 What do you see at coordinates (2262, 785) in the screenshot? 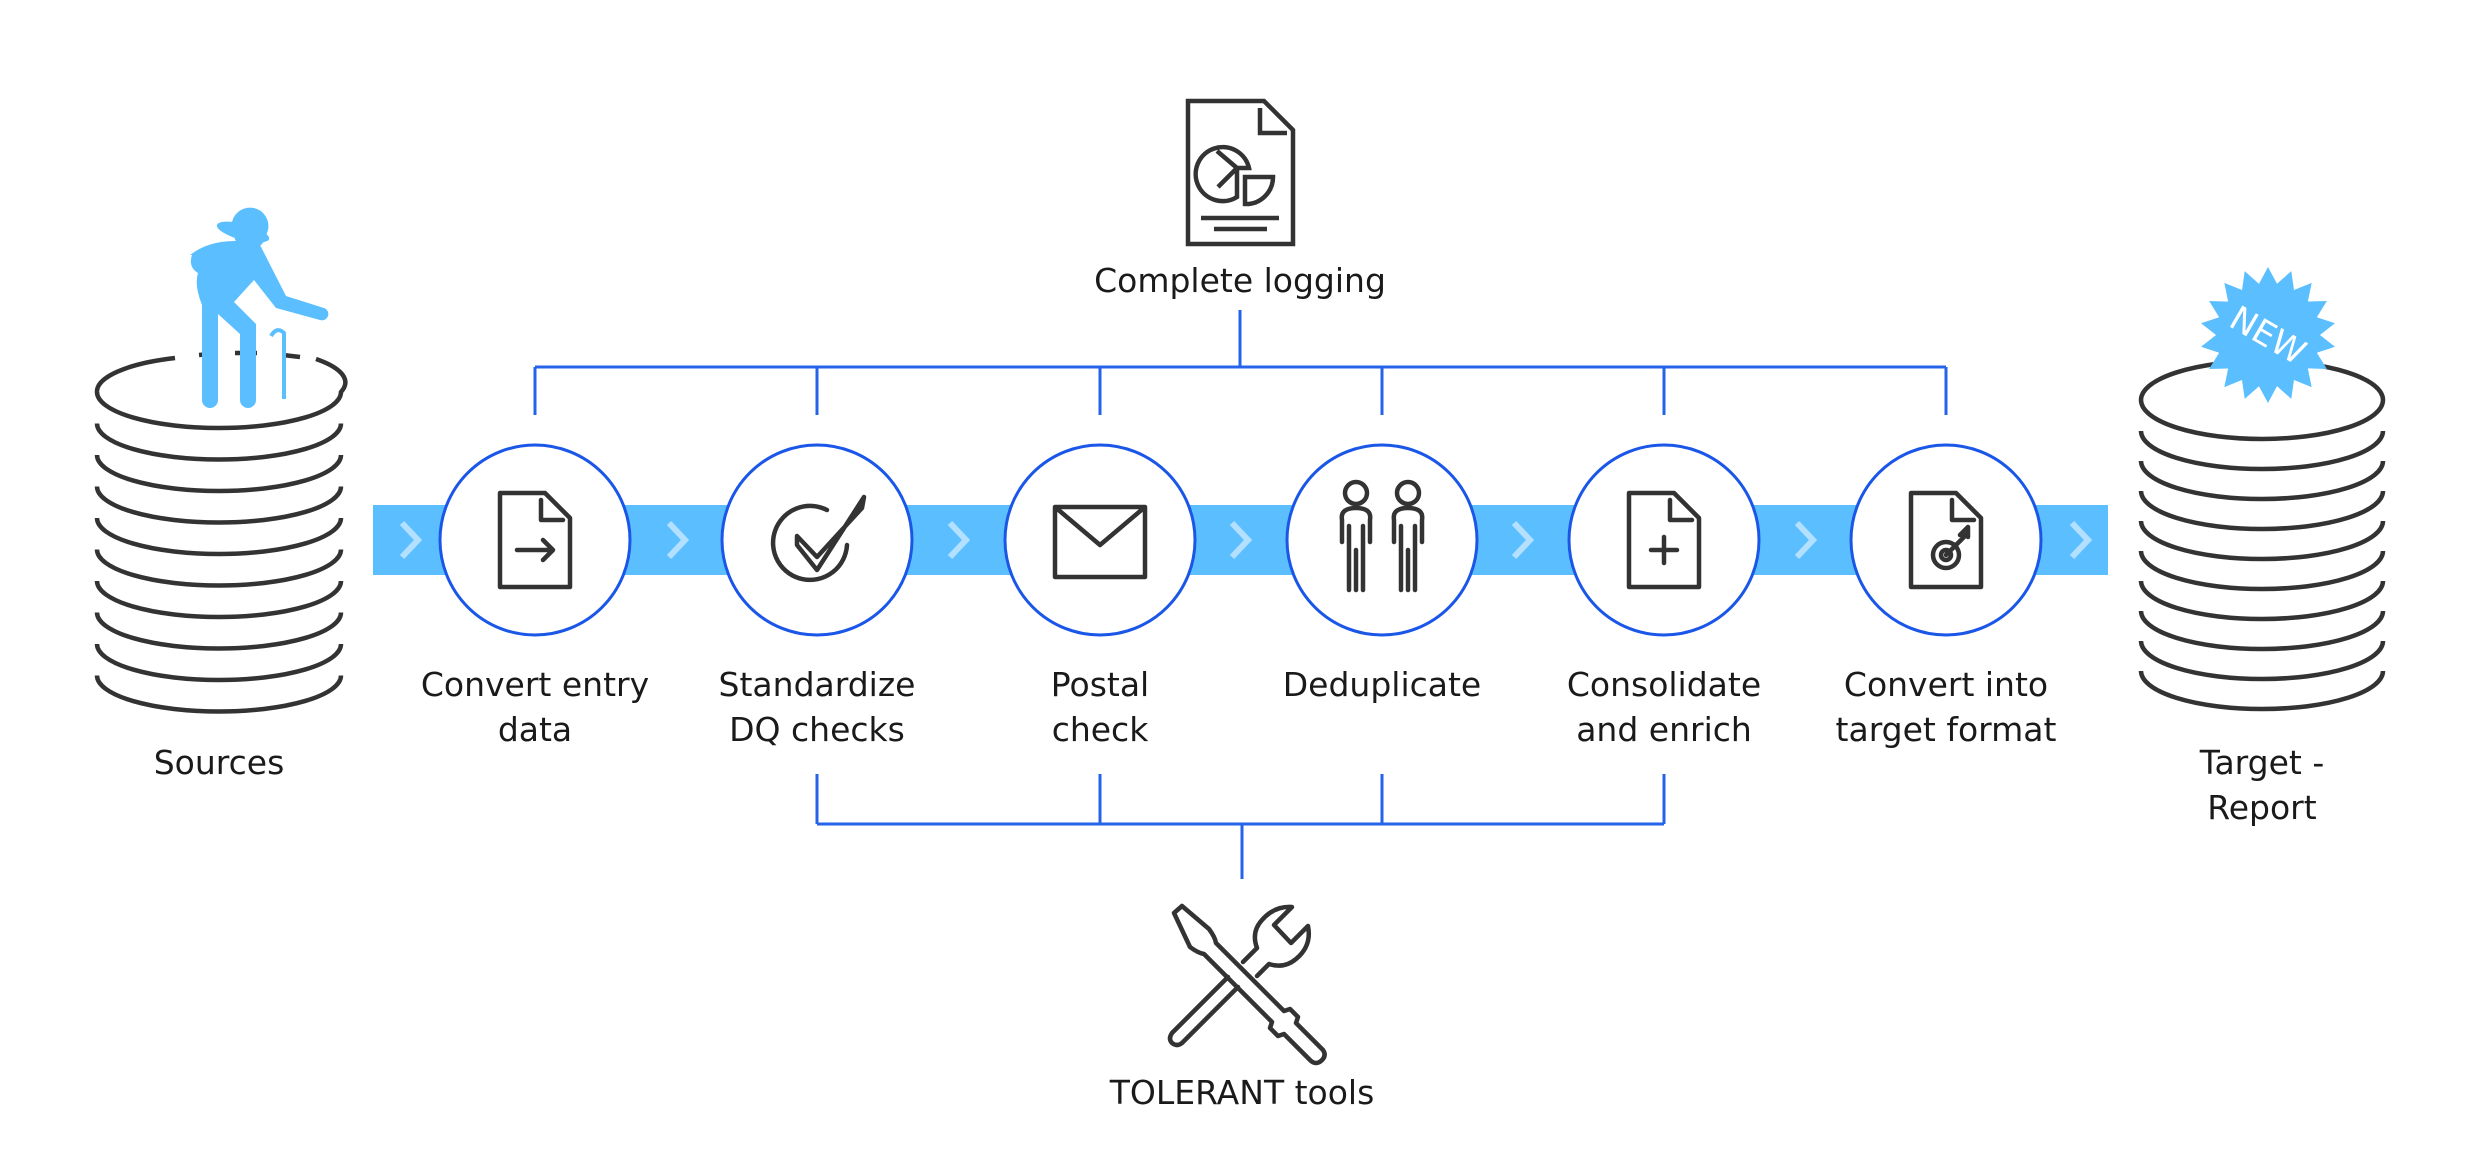
I see `target-label: Target - Report` at bounding box center [2262, 785].